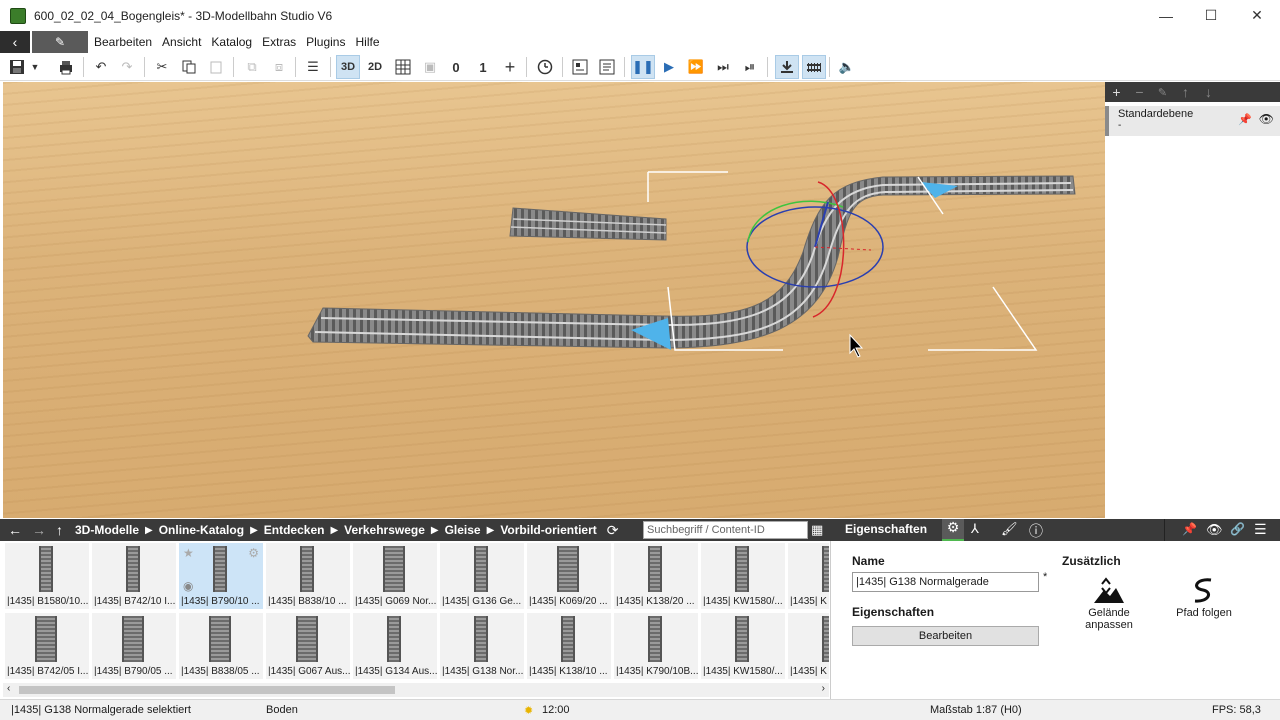 The width and height of the screenshot is (1280, 720). I want to click on menu-hilfe: Hilfe, so click(367, 42).